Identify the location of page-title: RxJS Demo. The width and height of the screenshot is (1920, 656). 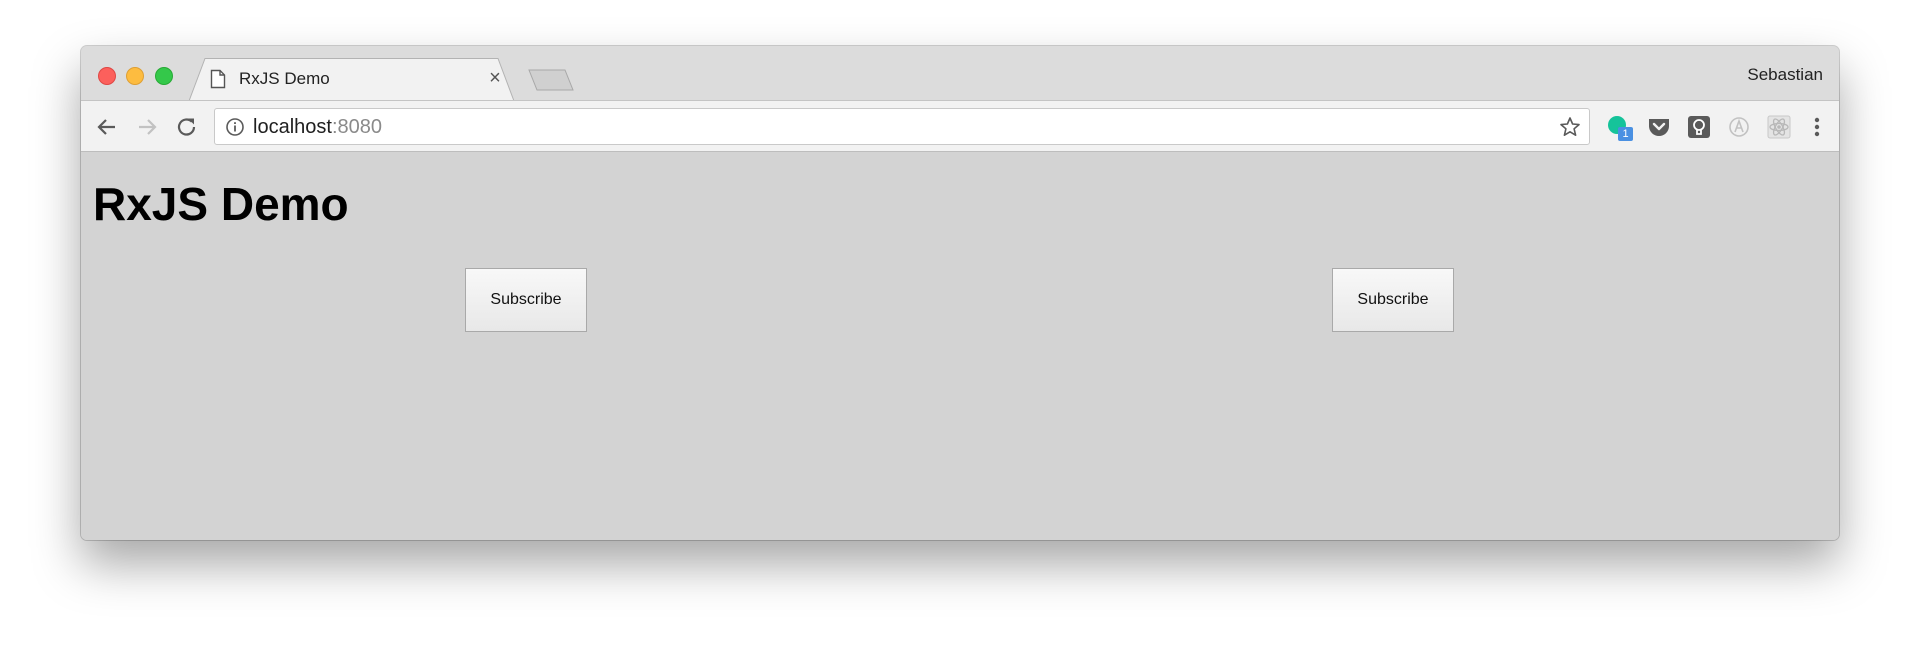
(221, 204).